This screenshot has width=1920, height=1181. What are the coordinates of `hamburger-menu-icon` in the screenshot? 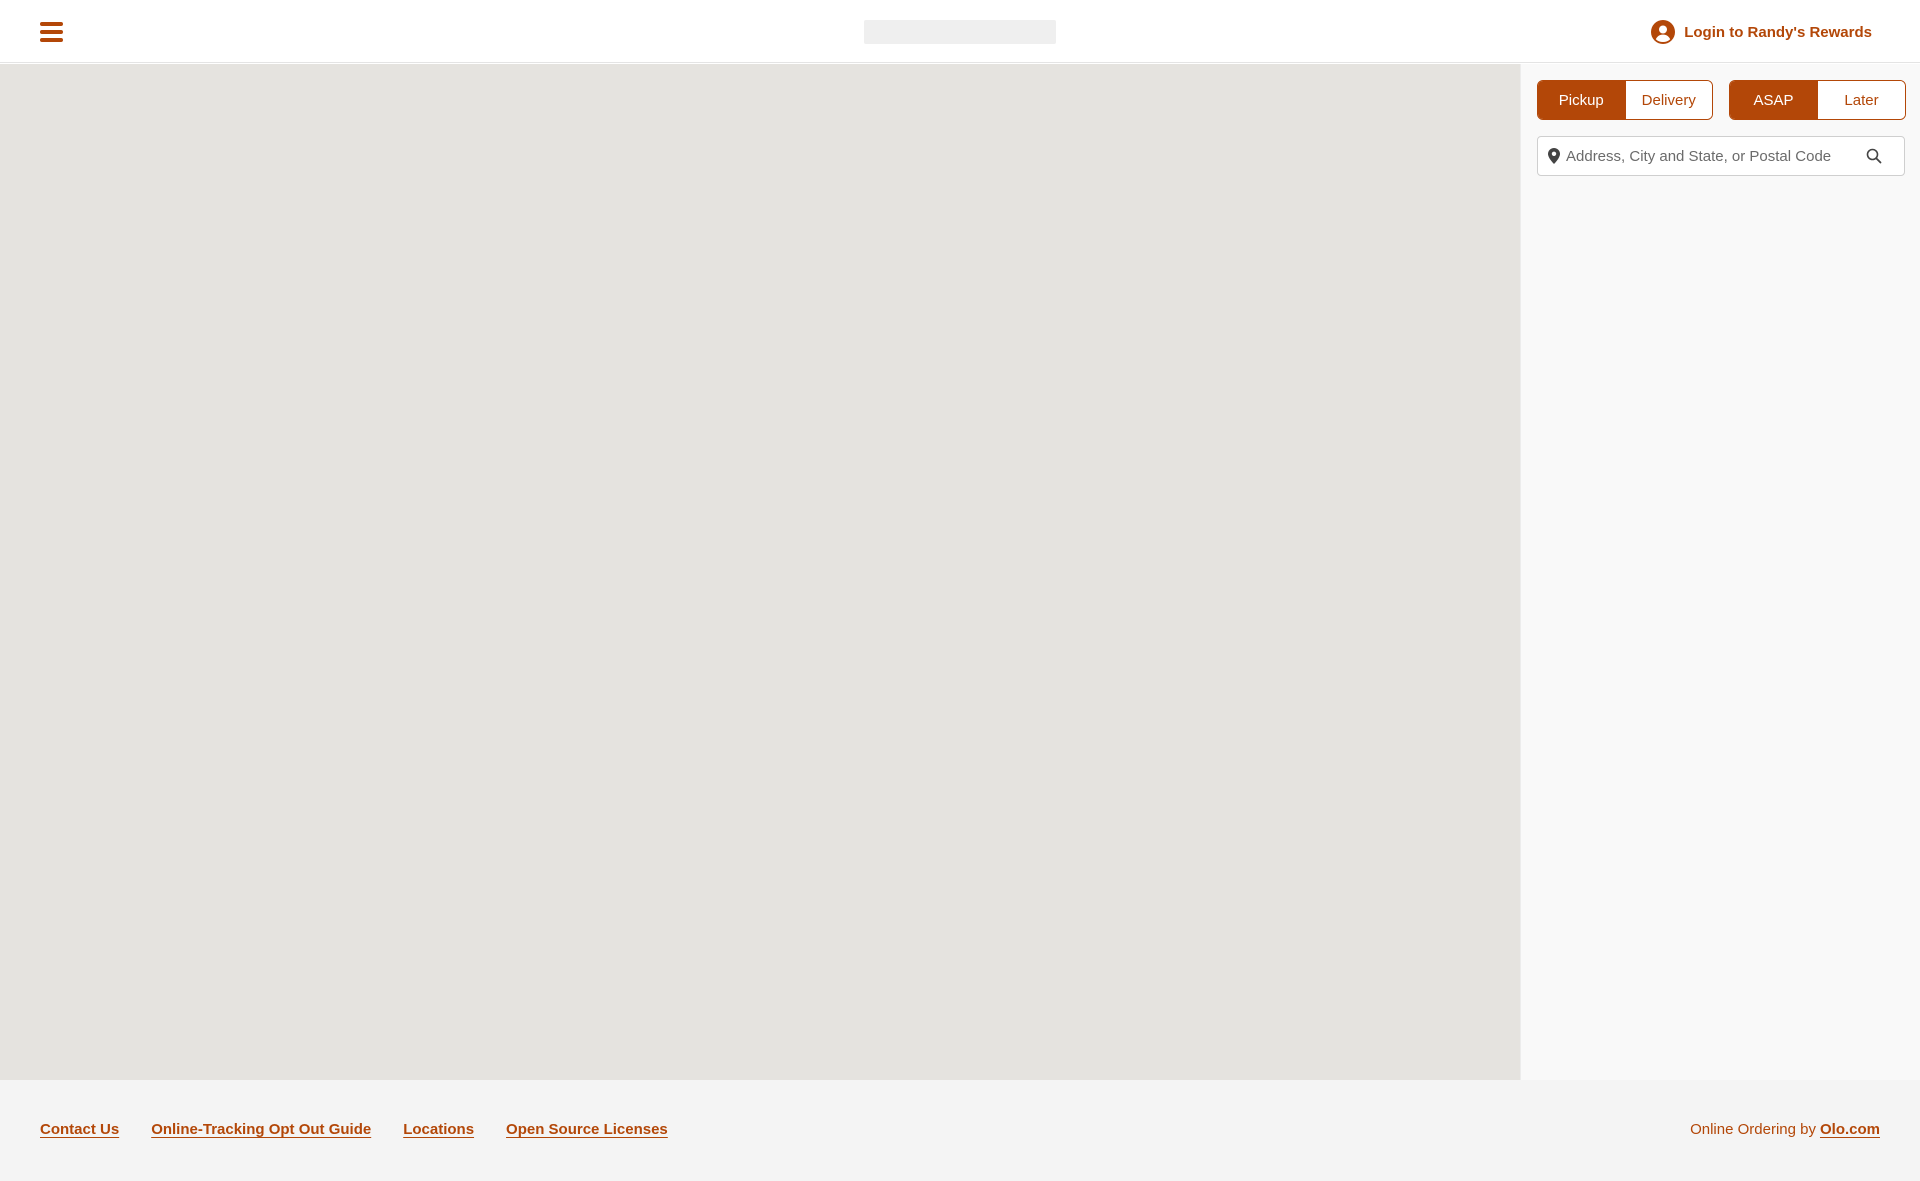 It's located at (51, 32).